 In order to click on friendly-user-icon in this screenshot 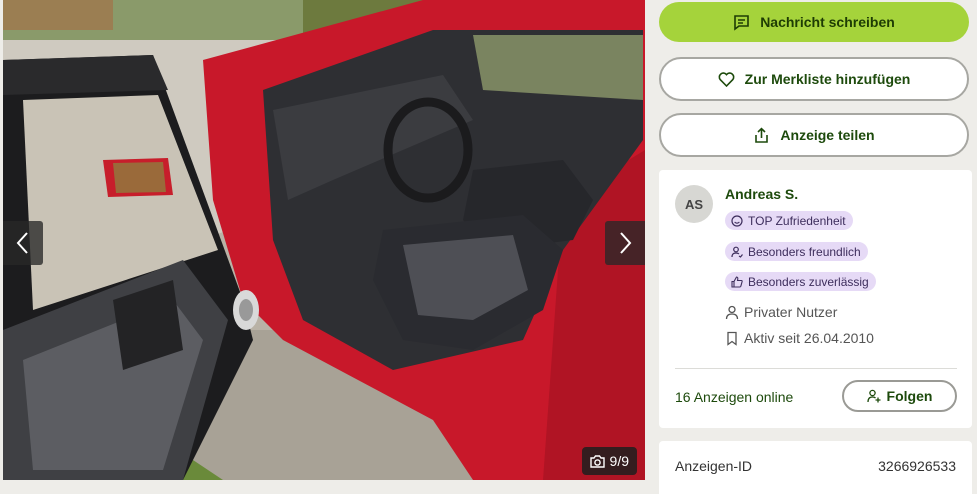, I will do `click(737, 252)`.